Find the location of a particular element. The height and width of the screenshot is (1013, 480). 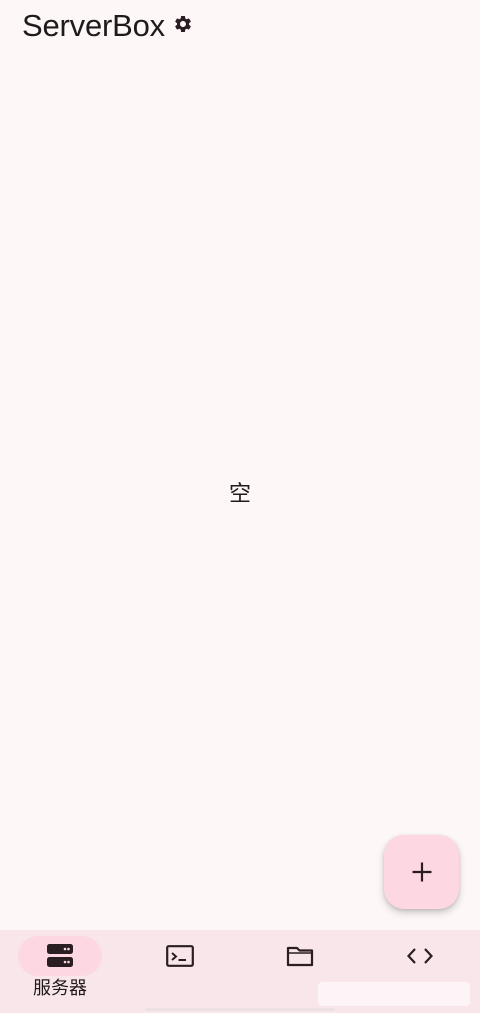

code-icon is located at coordinates (420, 956).